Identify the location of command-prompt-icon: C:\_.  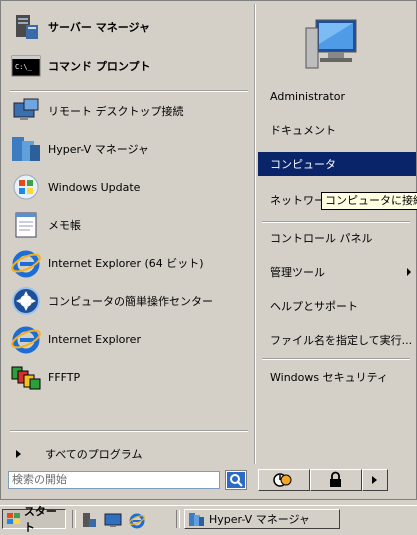
(26, 66).